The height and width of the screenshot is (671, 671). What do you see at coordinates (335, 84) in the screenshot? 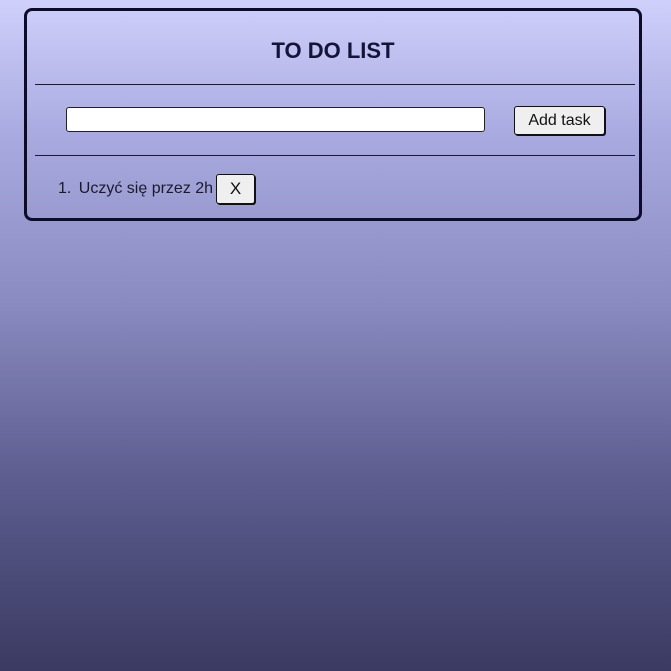
I see `header-divider` at bounding box center [335, 84].